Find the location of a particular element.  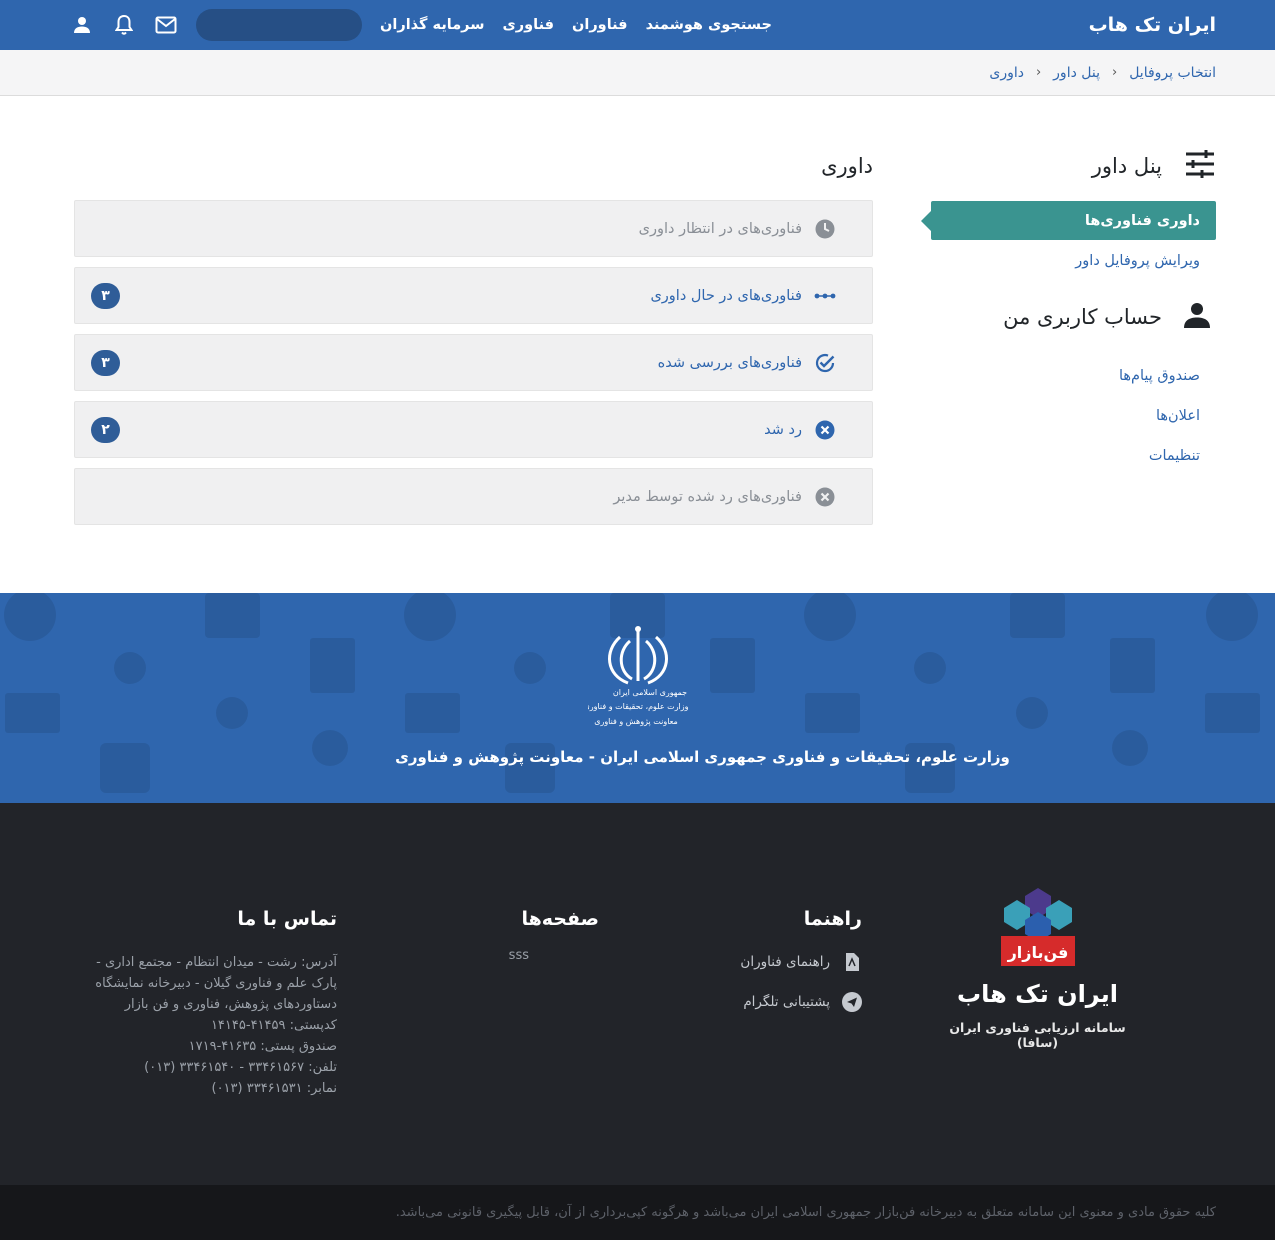

row-label: فناوری‌های بررسی شده is located at coordinates (729, 362).